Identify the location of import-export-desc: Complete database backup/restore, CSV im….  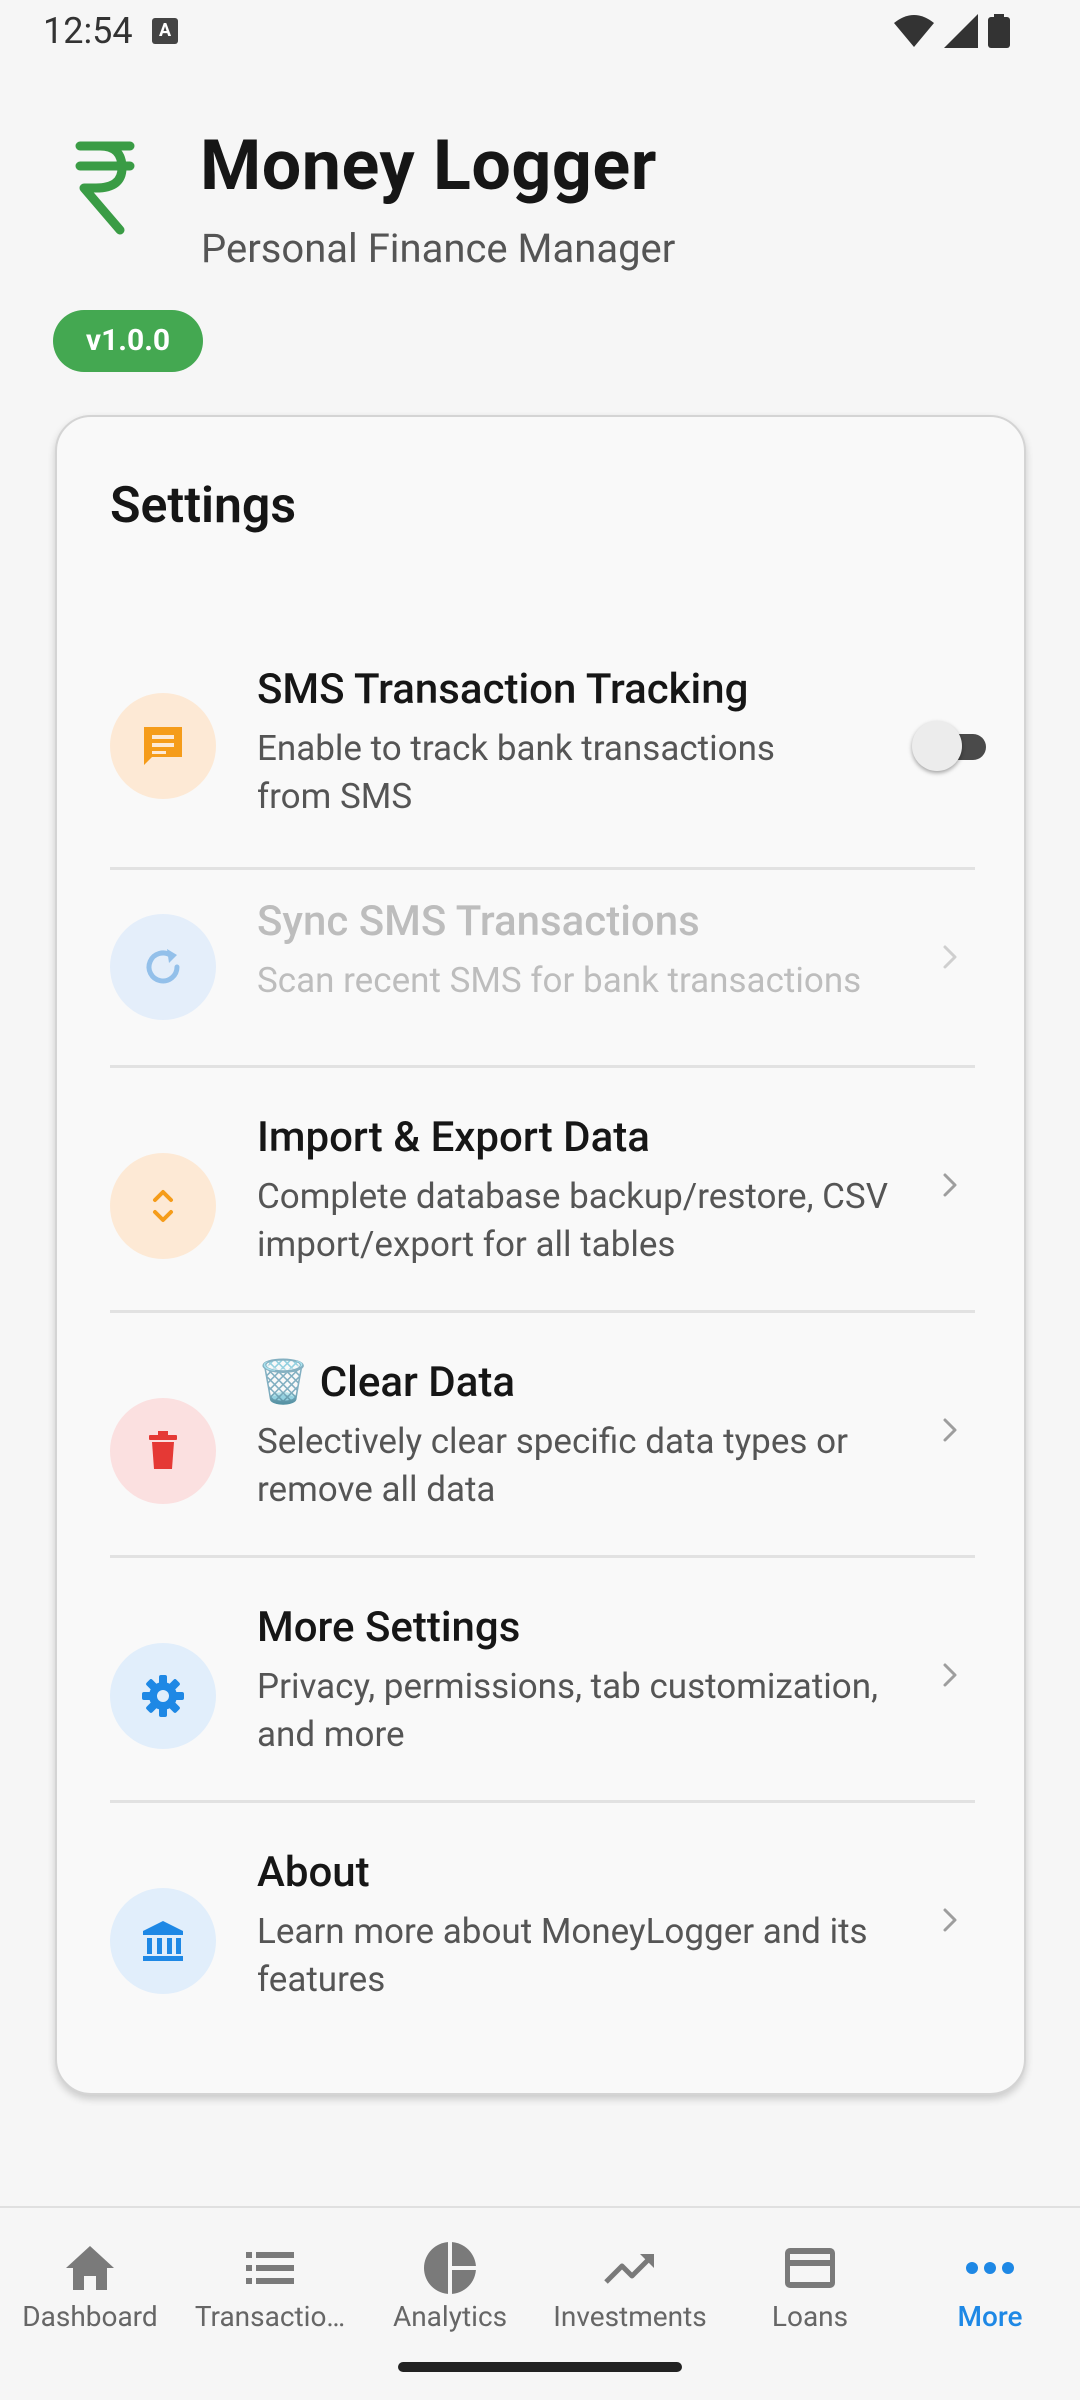
(572, 1220).